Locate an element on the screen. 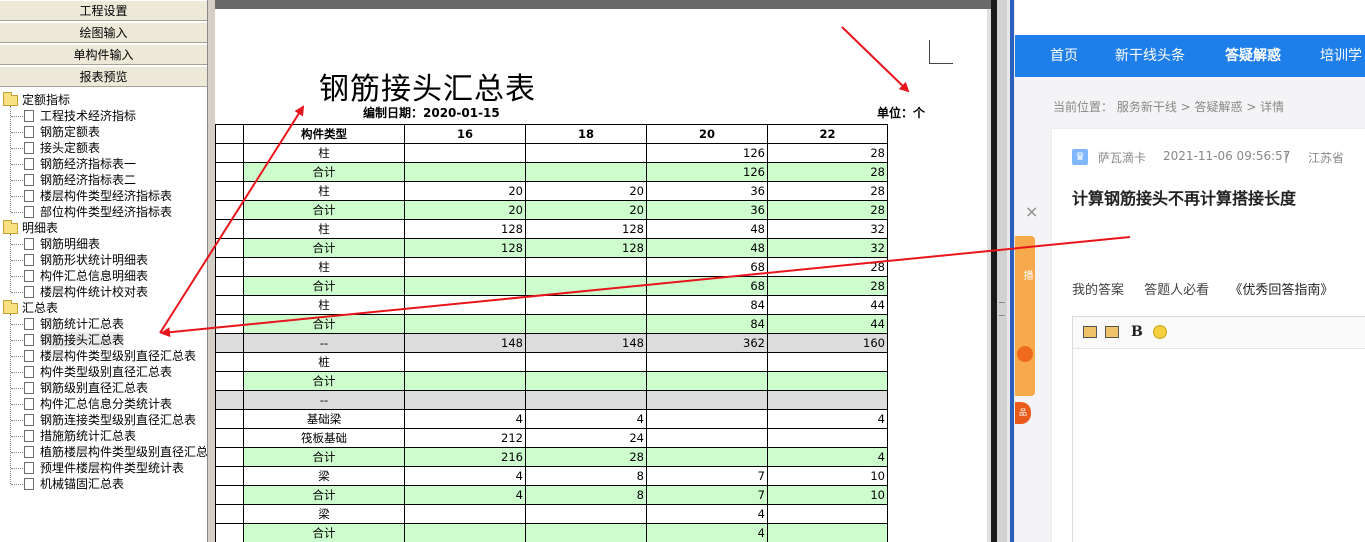 The height and width of the screenshot is (542, 1365). floating-badge: 品 is located at coordinates (1023, 413).